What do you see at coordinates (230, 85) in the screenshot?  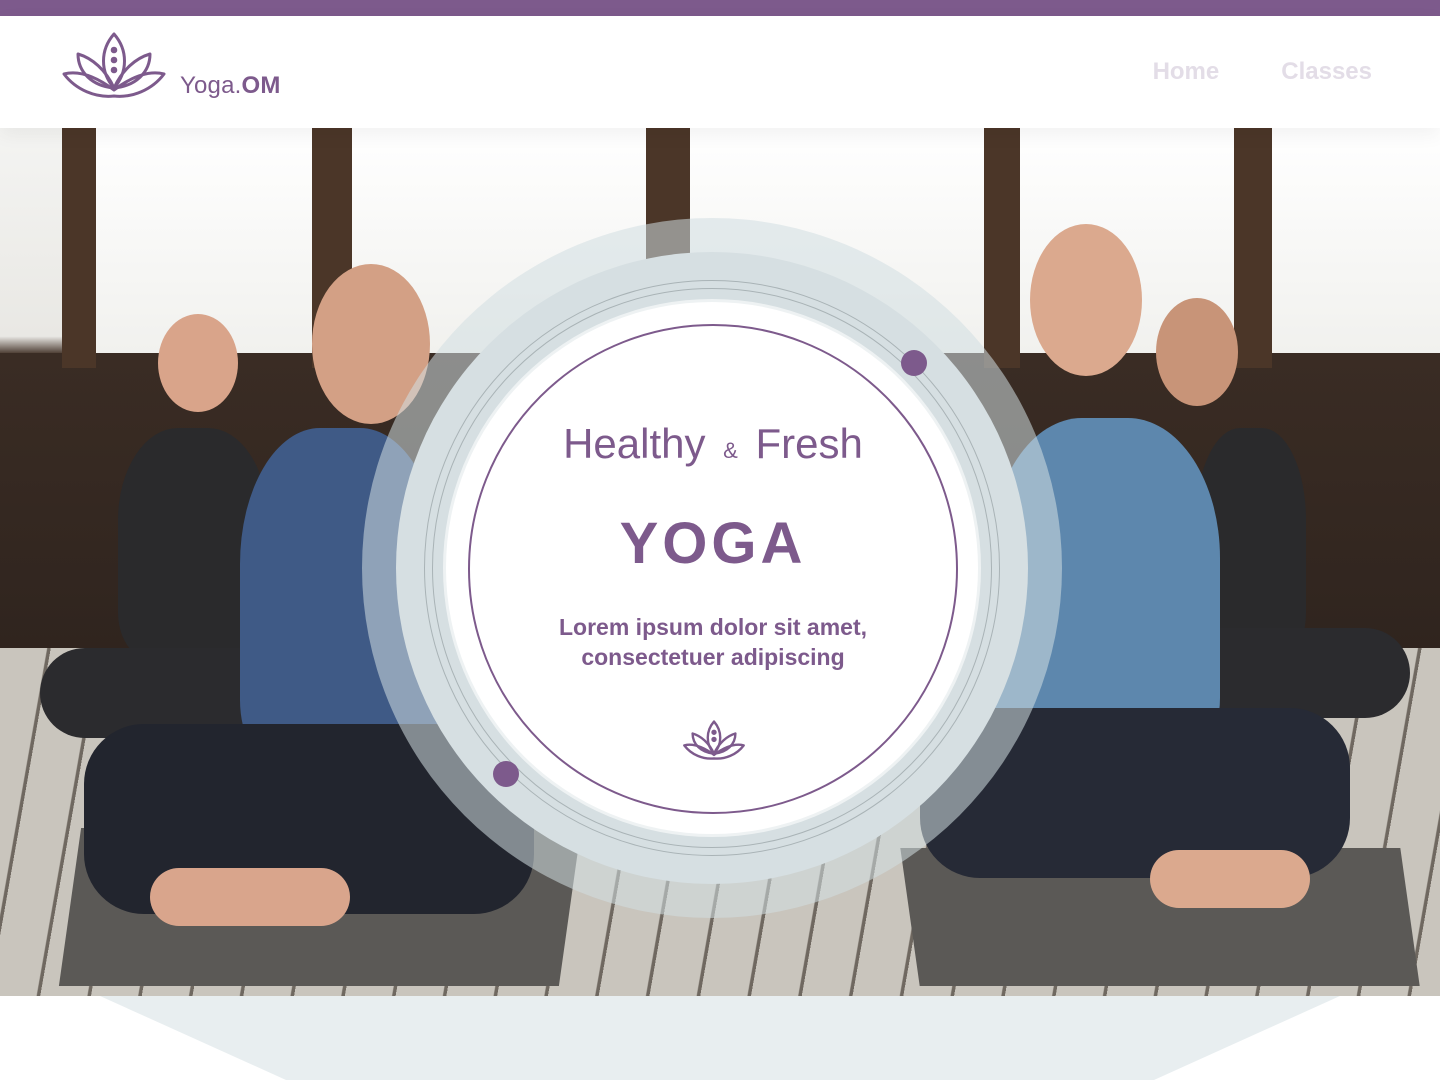 I see `brand-name: Yoga.OM` at bounding box center [230, 85].